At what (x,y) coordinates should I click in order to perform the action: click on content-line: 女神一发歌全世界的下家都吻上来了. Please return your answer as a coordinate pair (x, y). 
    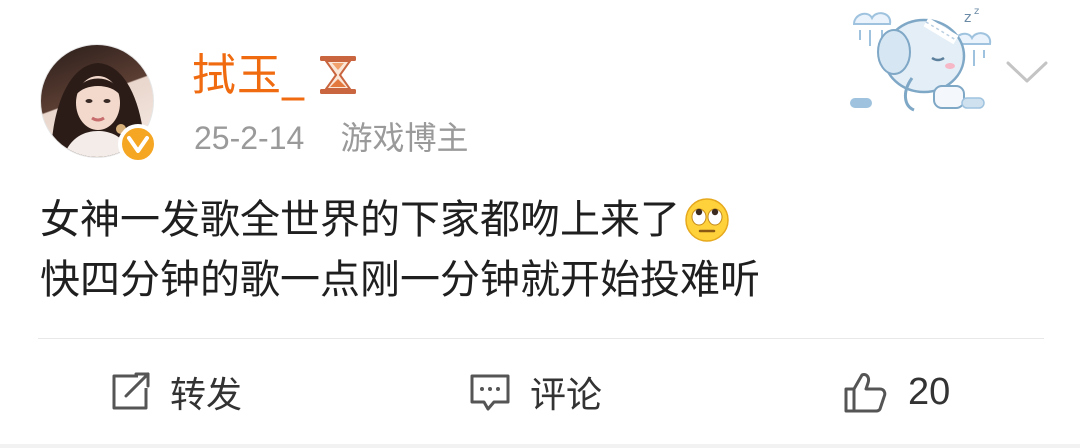
    Looking at the image, I should click on (540, 220).